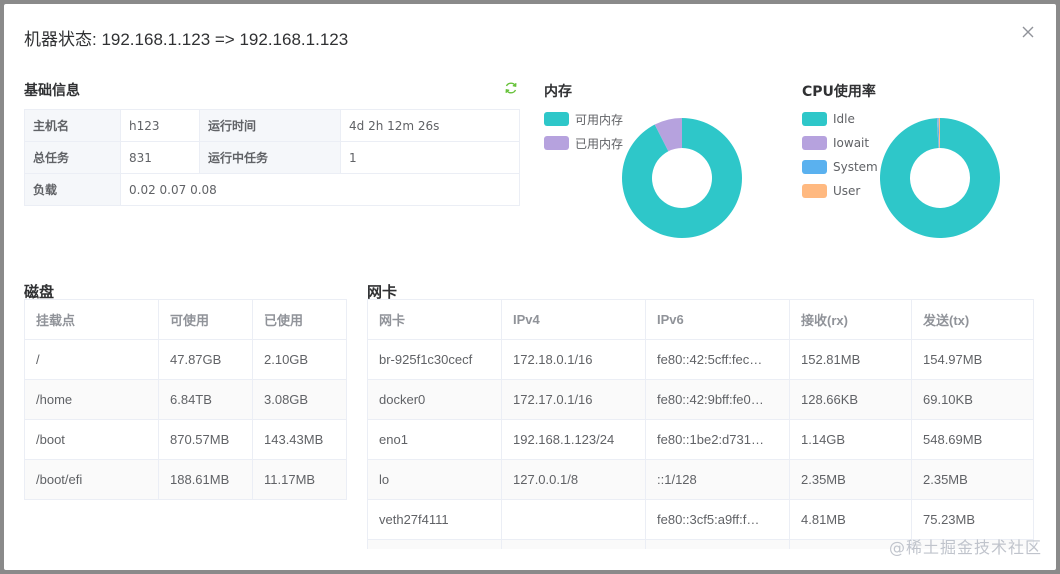  What do you see at coordinates (850, 319) in the screenshot?
I see `column-header: 接收(rx)` at bounding box center [850, 319].